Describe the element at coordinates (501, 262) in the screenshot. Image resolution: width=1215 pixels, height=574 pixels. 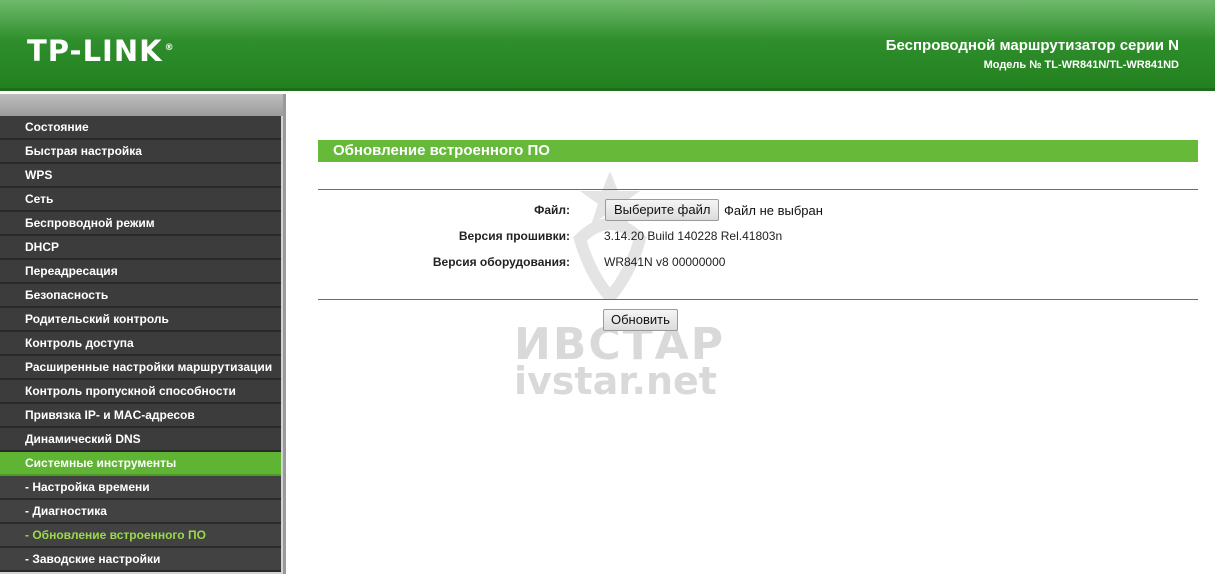
I see `hardware-version-label: Версия оборудования:` at that location.